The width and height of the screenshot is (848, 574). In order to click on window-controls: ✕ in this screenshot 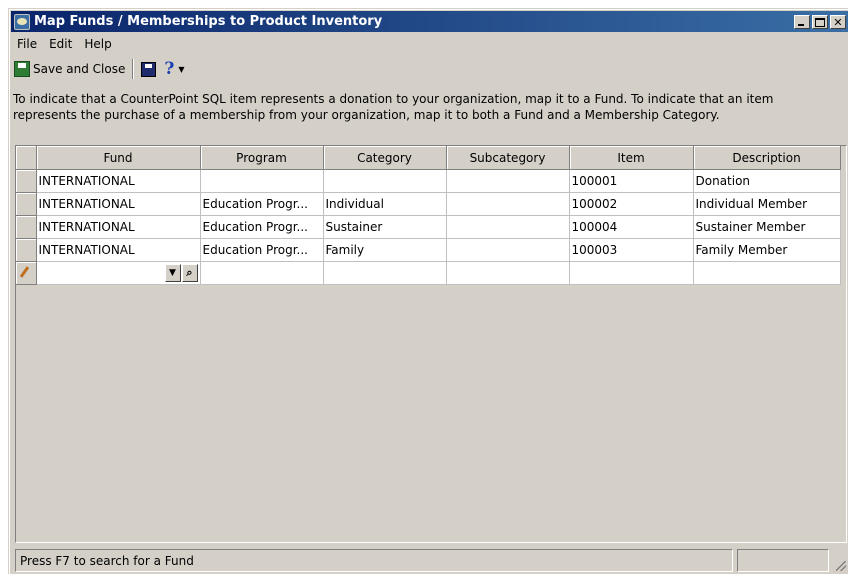, I will do `click(820, 21)`.